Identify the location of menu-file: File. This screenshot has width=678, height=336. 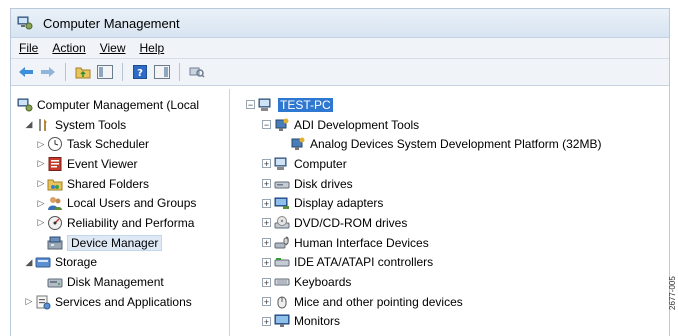
(28, 48).